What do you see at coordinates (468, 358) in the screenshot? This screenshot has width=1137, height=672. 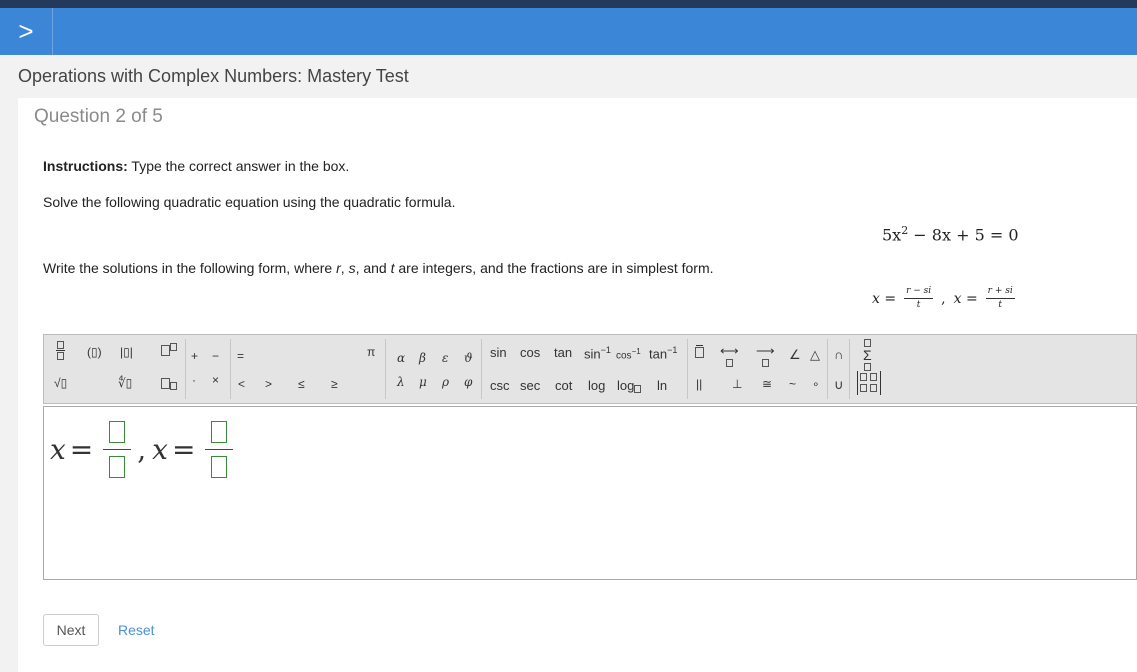 I see `theta-button: ϑ` at bounding box center [468, 358].